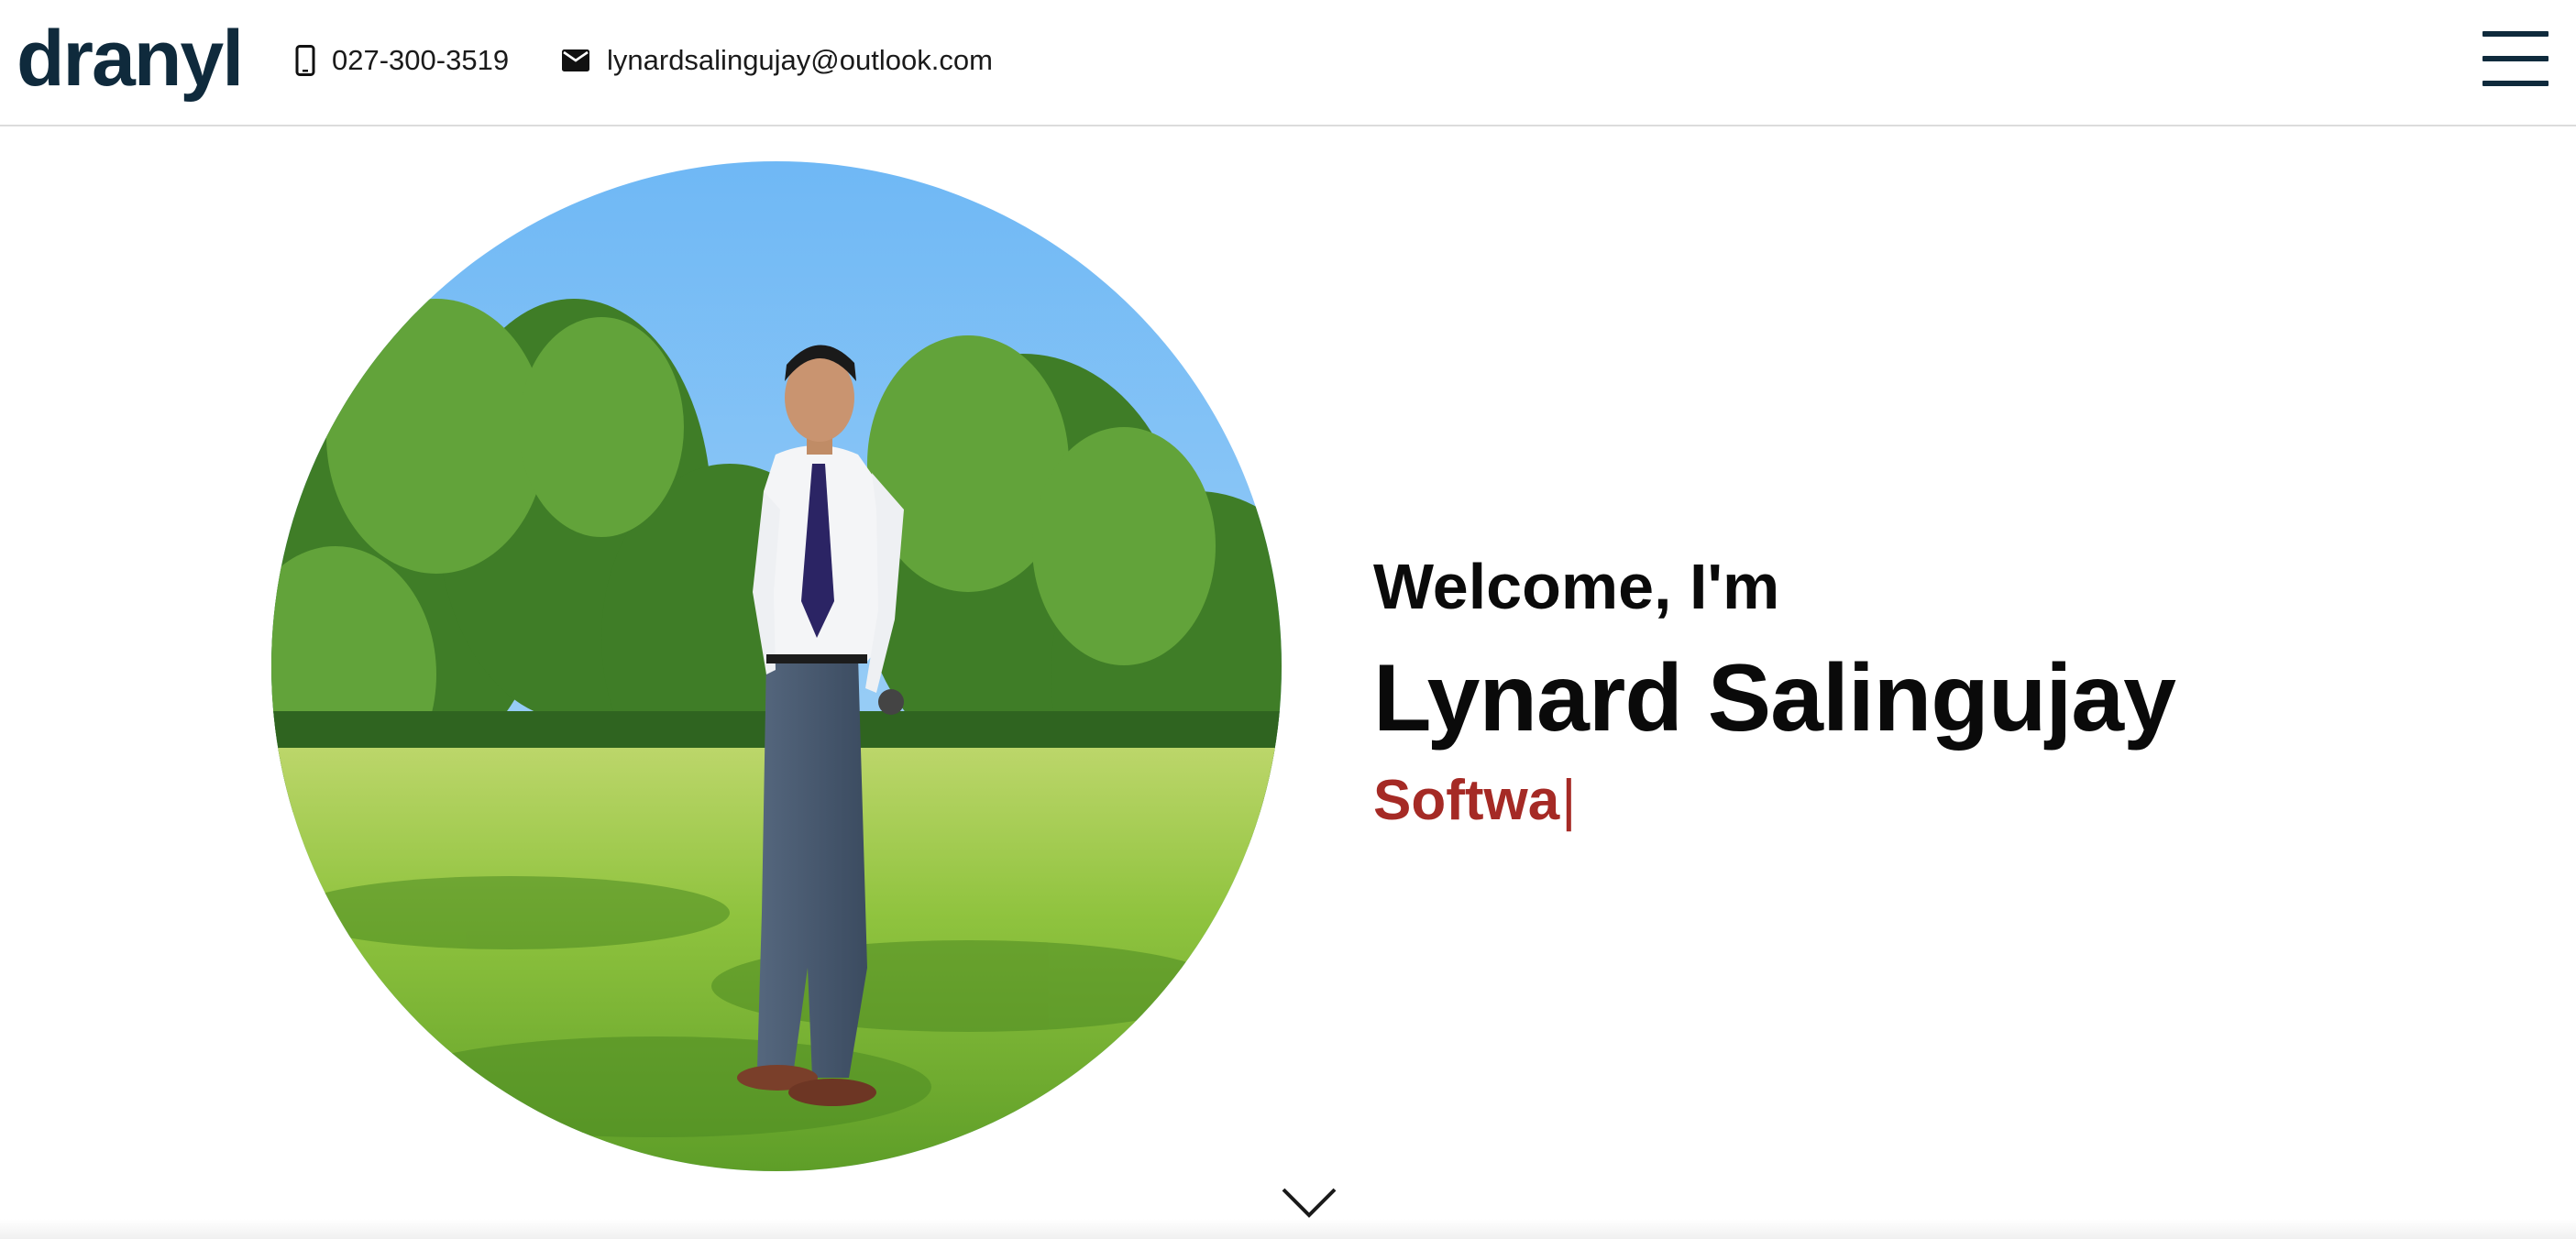 Image resolution: width=2576 pixels, height=1239 pixels. What do you see at coordinates (1577, 586) in the screenshot?
I see `welcome-greeting: Welcome, I'm` at bounding box center [1577, 586].